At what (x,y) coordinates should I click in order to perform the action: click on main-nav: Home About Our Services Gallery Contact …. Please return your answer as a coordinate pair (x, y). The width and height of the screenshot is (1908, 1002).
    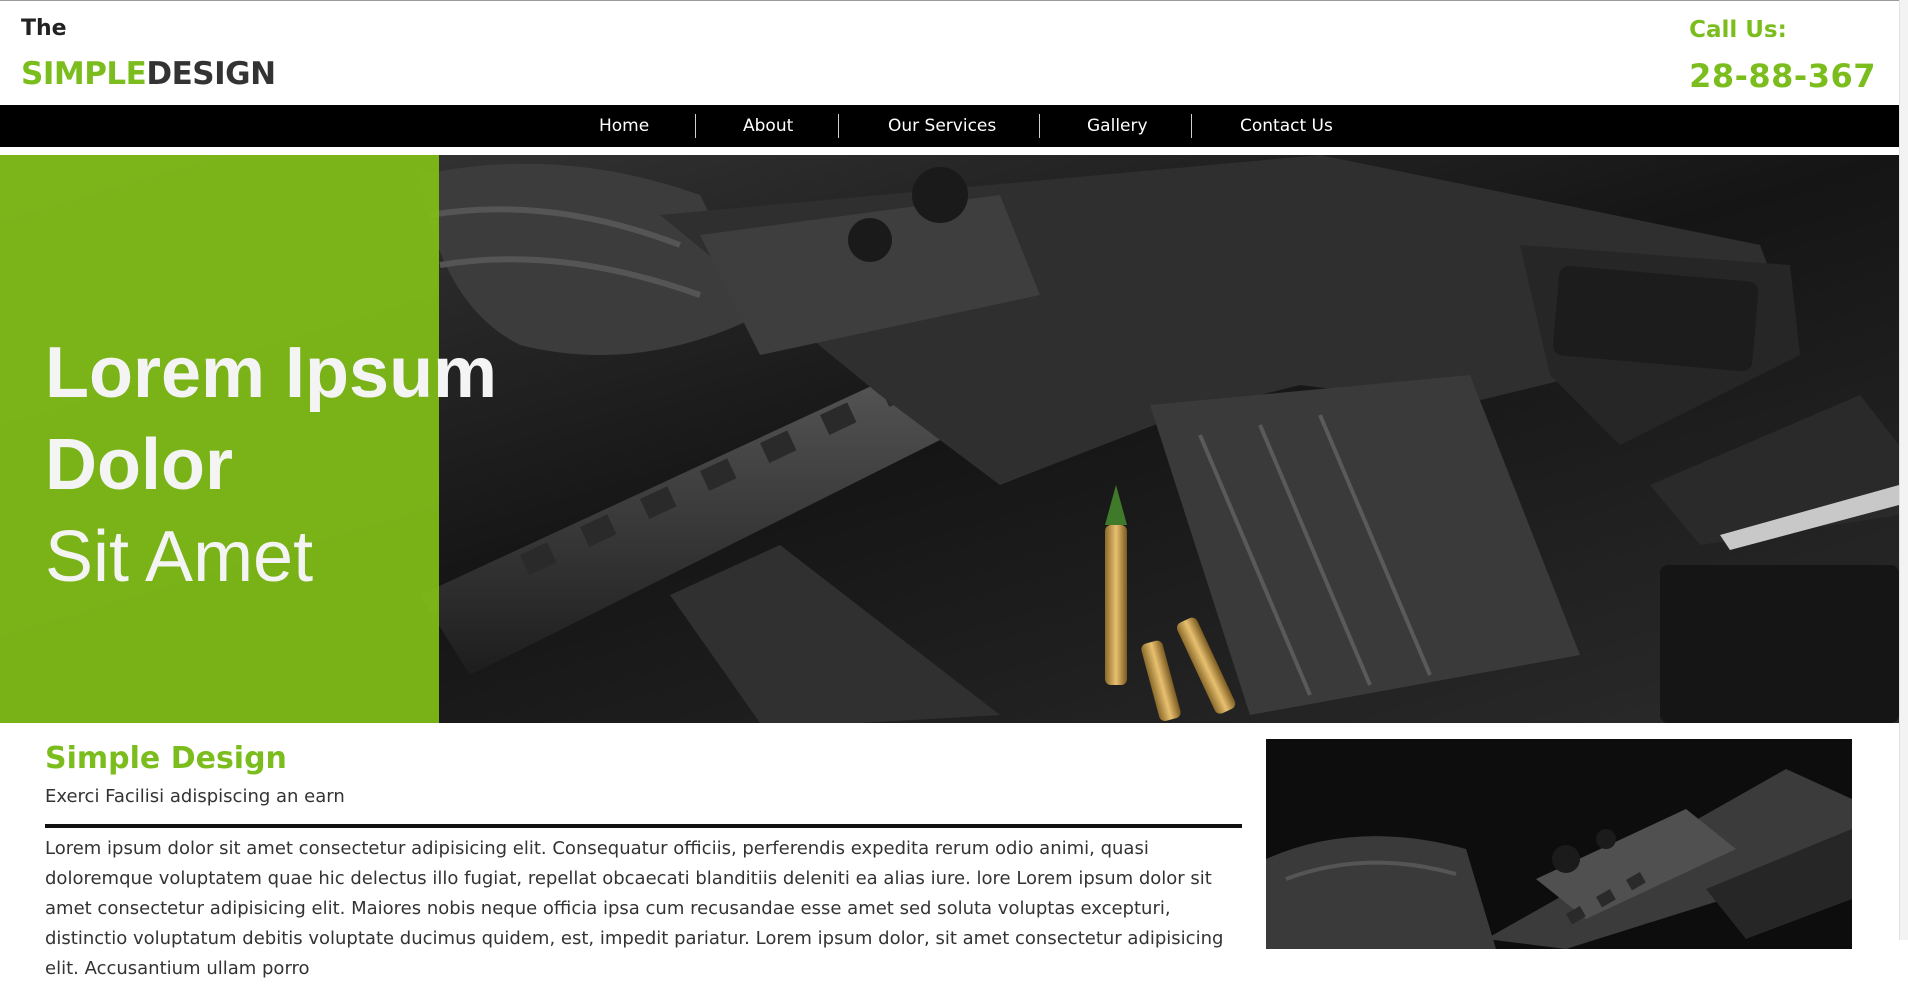
    Looking at the image, I should click on (949, 126).